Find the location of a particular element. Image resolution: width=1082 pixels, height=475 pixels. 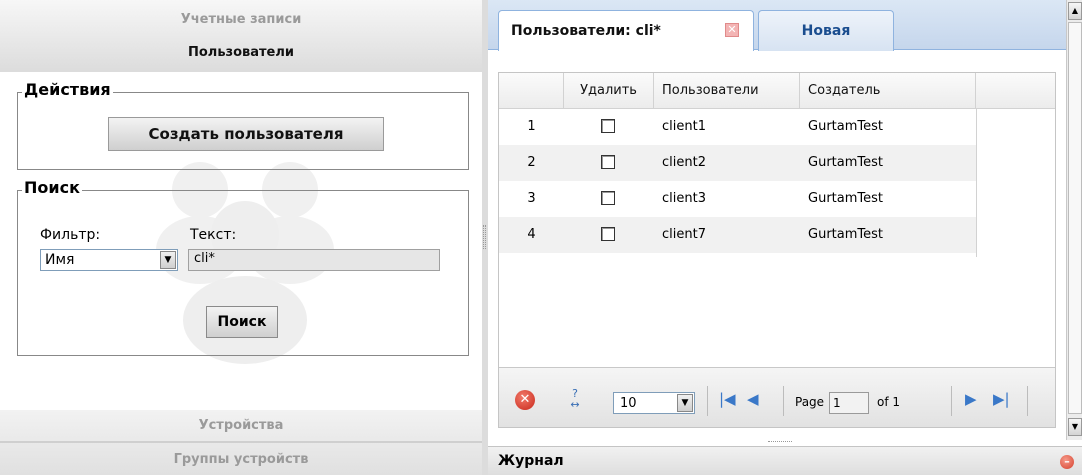

collapse-icon: – is located at coordinates (1067, 462).